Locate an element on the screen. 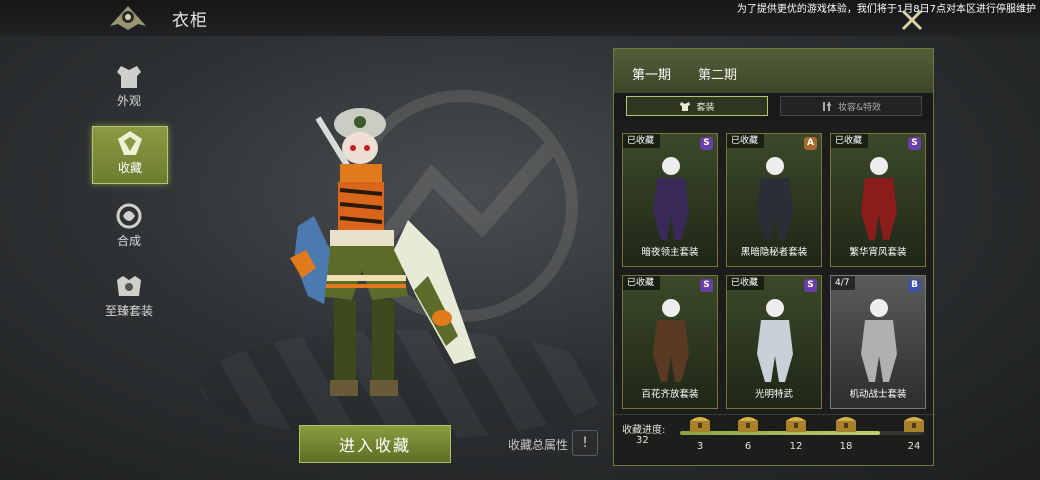 The image size is (1040, 480). sidebar-item-label: 合成 is located at coordinates (128, 241).